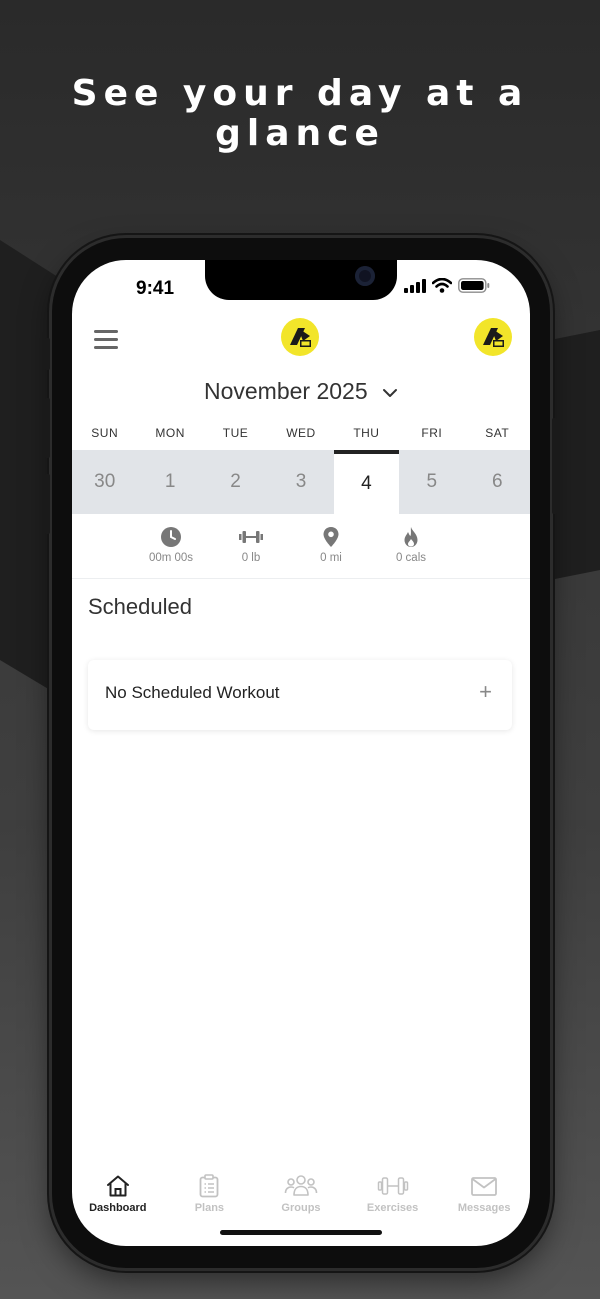 Image resolution: width=600 pixels, height=1299 pixels. What do you see at coordinates (390, 392) in the screenshot?
I see `chevron-down-icon` at bounding box center [390, 392].